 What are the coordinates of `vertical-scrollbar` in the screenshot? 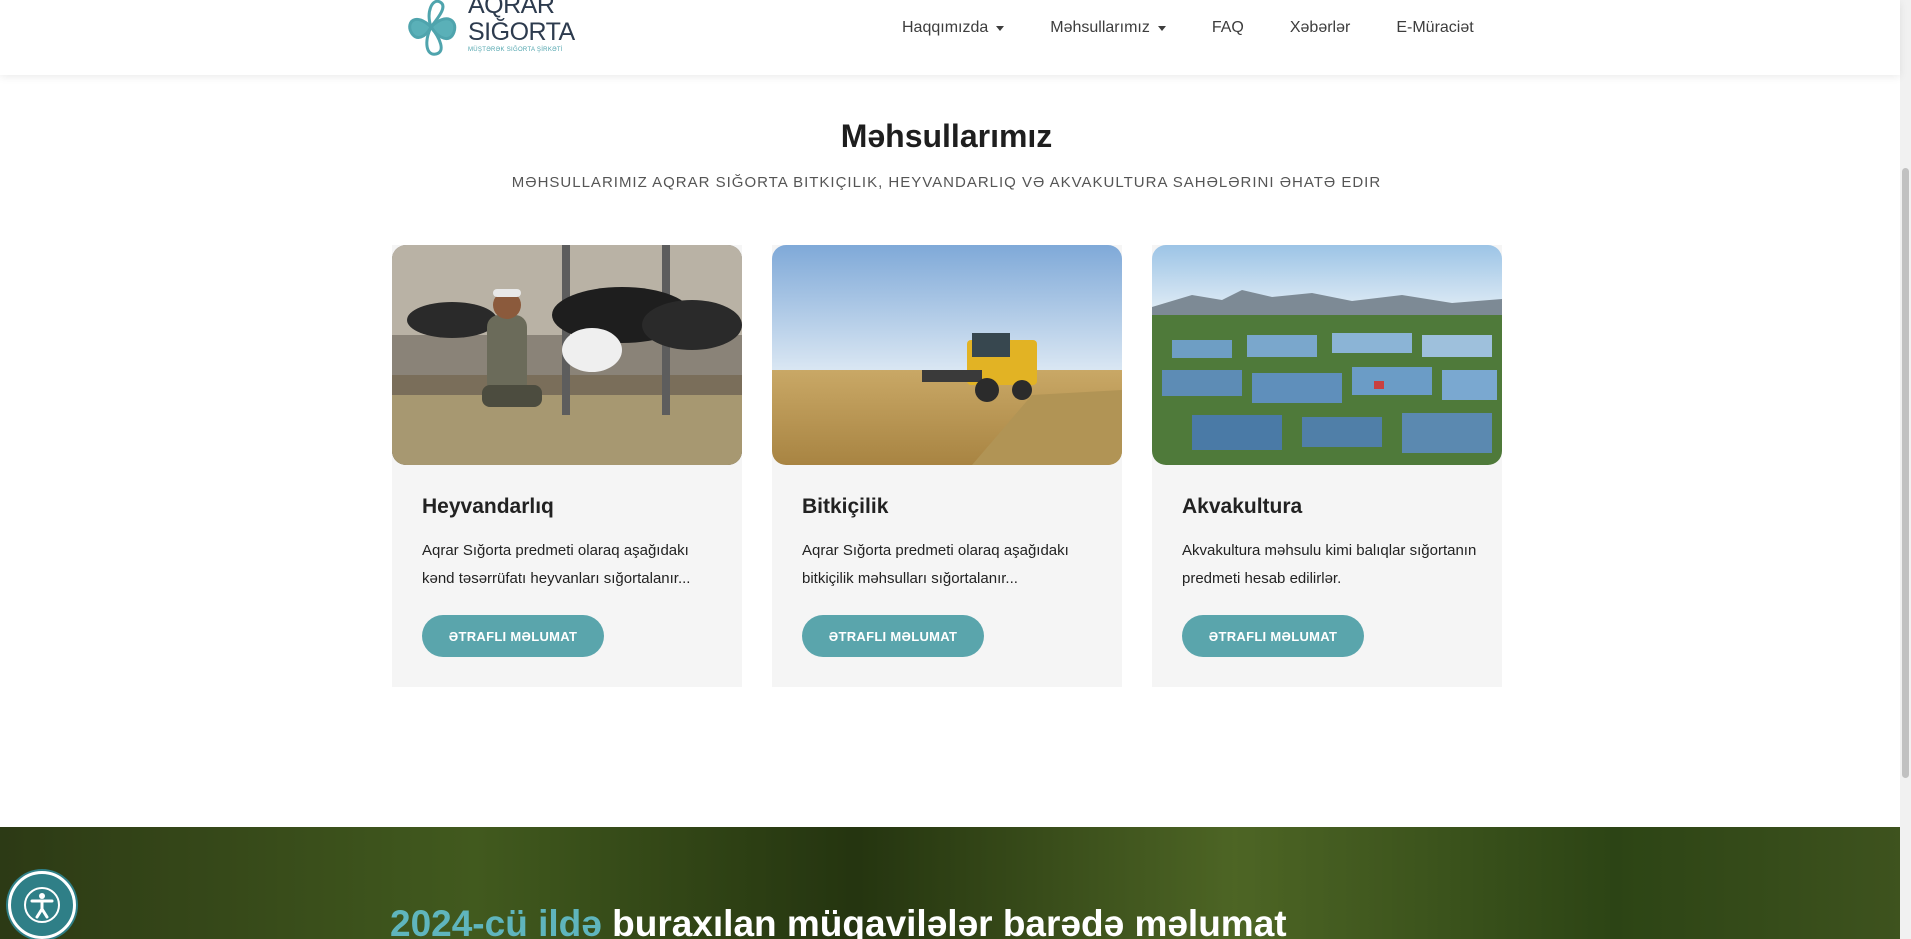 It's located at (1905, 469).